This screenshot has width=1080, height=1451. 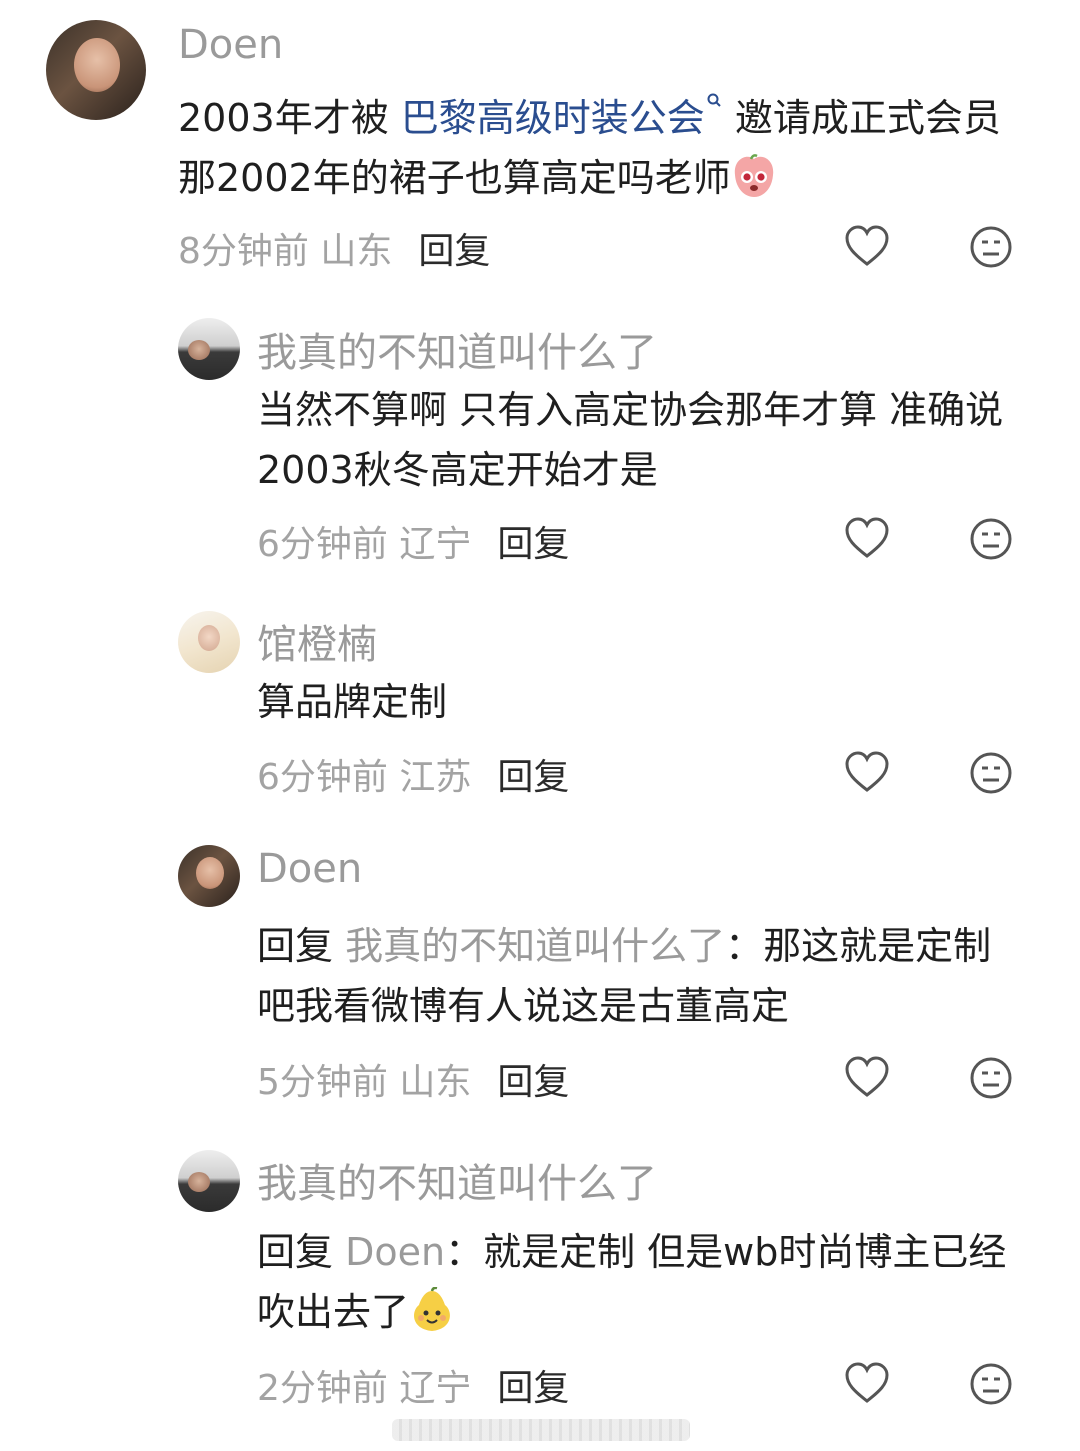 I want to click on pink-peach-pleading-emoji, so click(x=753, y=175).